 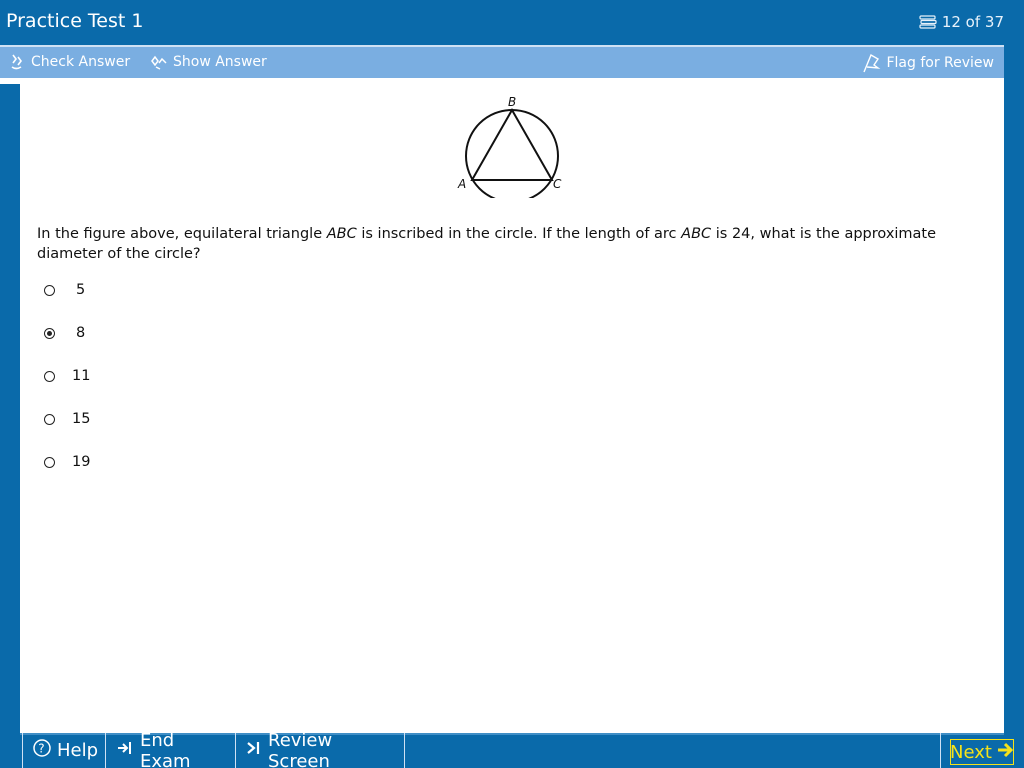 What do you see at coordinates (81, 419) in the screenshot?
I see `choice-label: 15` at bounding box center [81, 419].